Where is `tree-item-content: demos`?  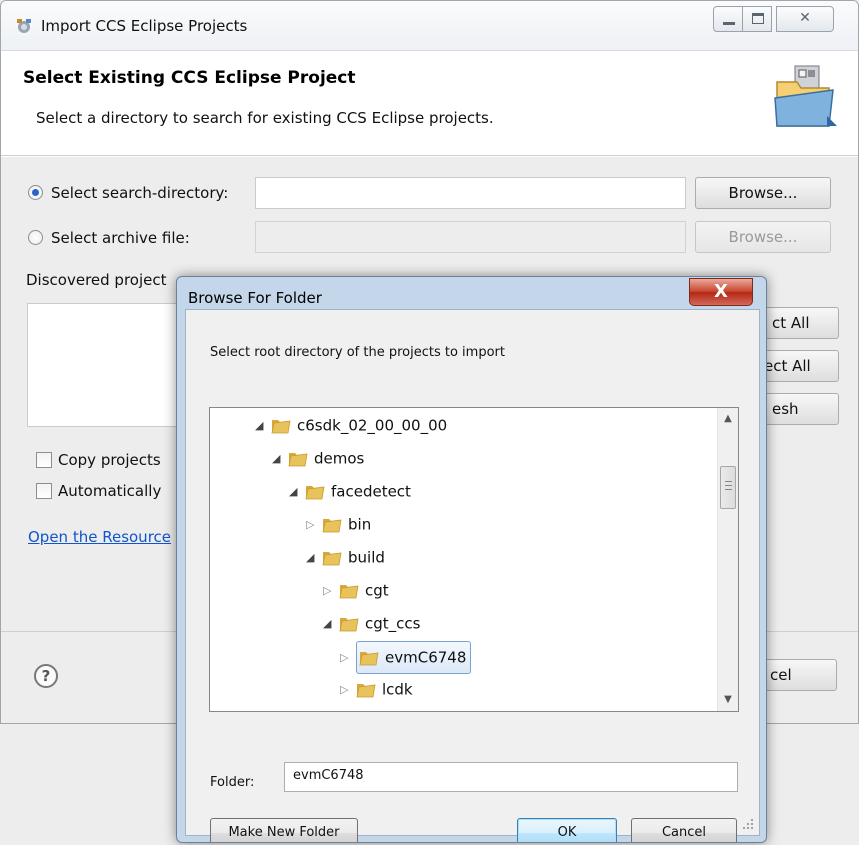 tree-item-content: demos is located at coordinates (326, 458).